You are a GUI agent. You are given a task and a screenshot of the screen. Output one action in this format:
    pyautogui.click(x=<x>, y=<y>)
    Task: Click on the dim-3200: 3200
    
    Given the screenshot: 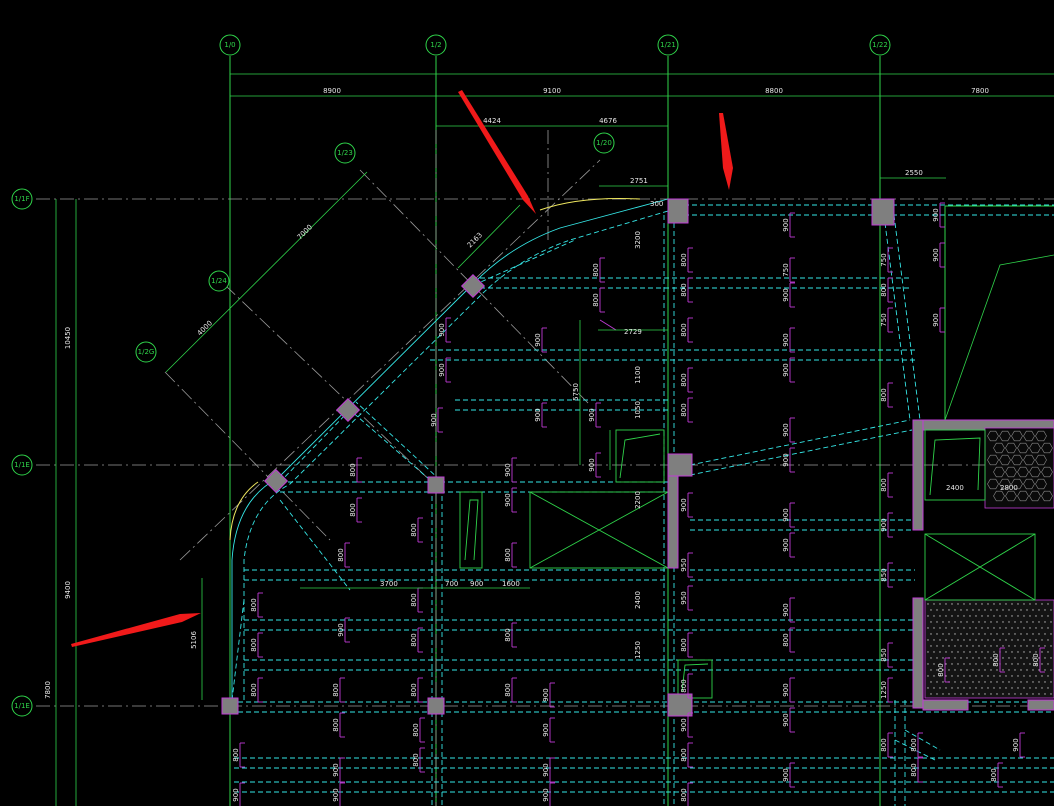 What is the action you would take?
    pyautogui.click(x=638, y=240)
    